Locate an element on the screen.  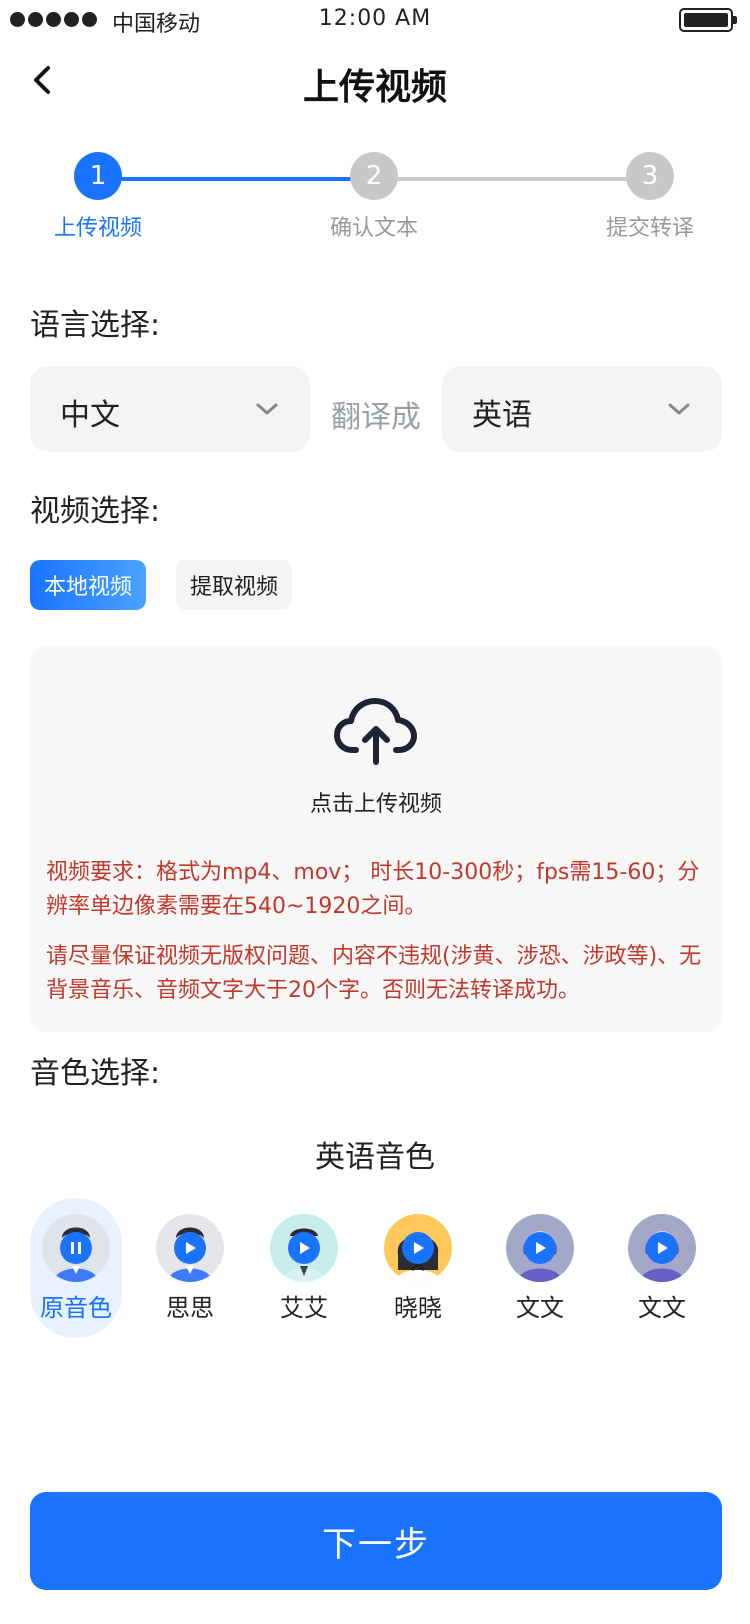
step-number: 2 is located at coordinates (374, 176).